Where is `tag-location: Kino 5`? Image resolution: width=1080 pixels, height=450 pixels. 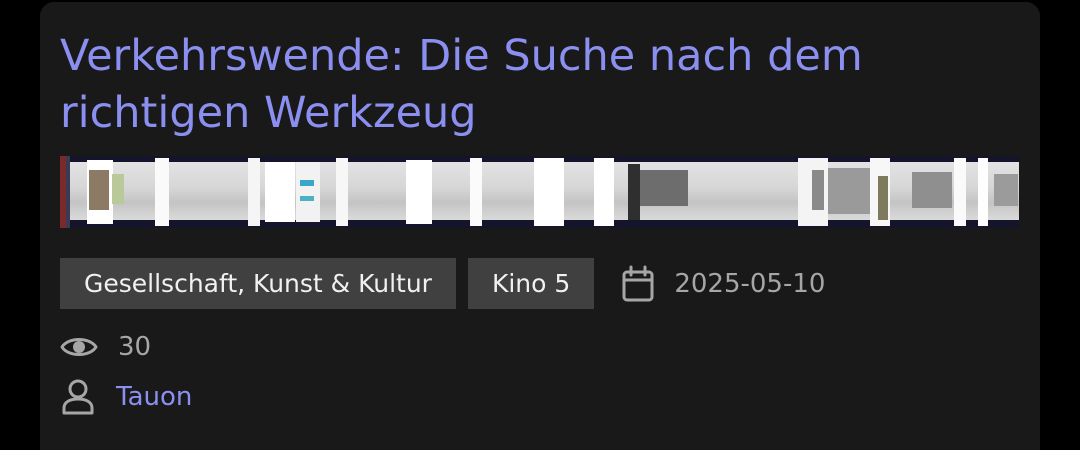 tag-location: Kino 5 is located at coordinates (531, 283).